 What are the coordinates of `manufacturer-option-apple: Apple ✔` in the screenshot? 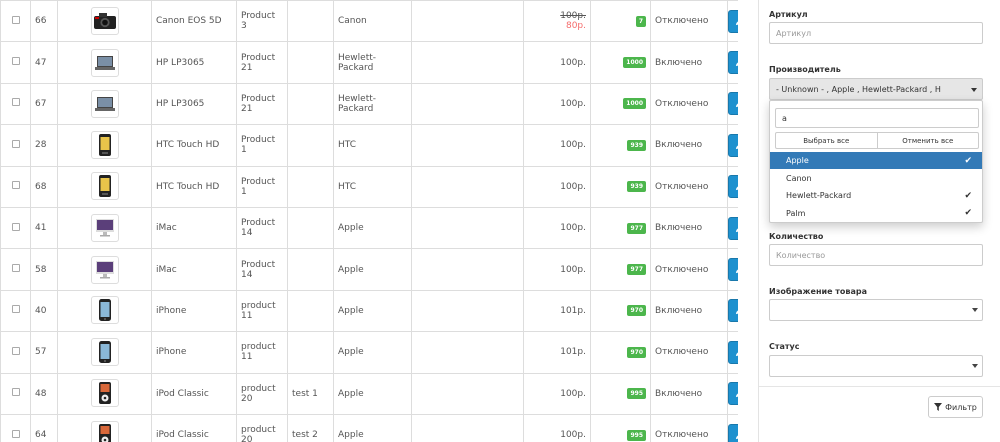 It's located at (876, 160).